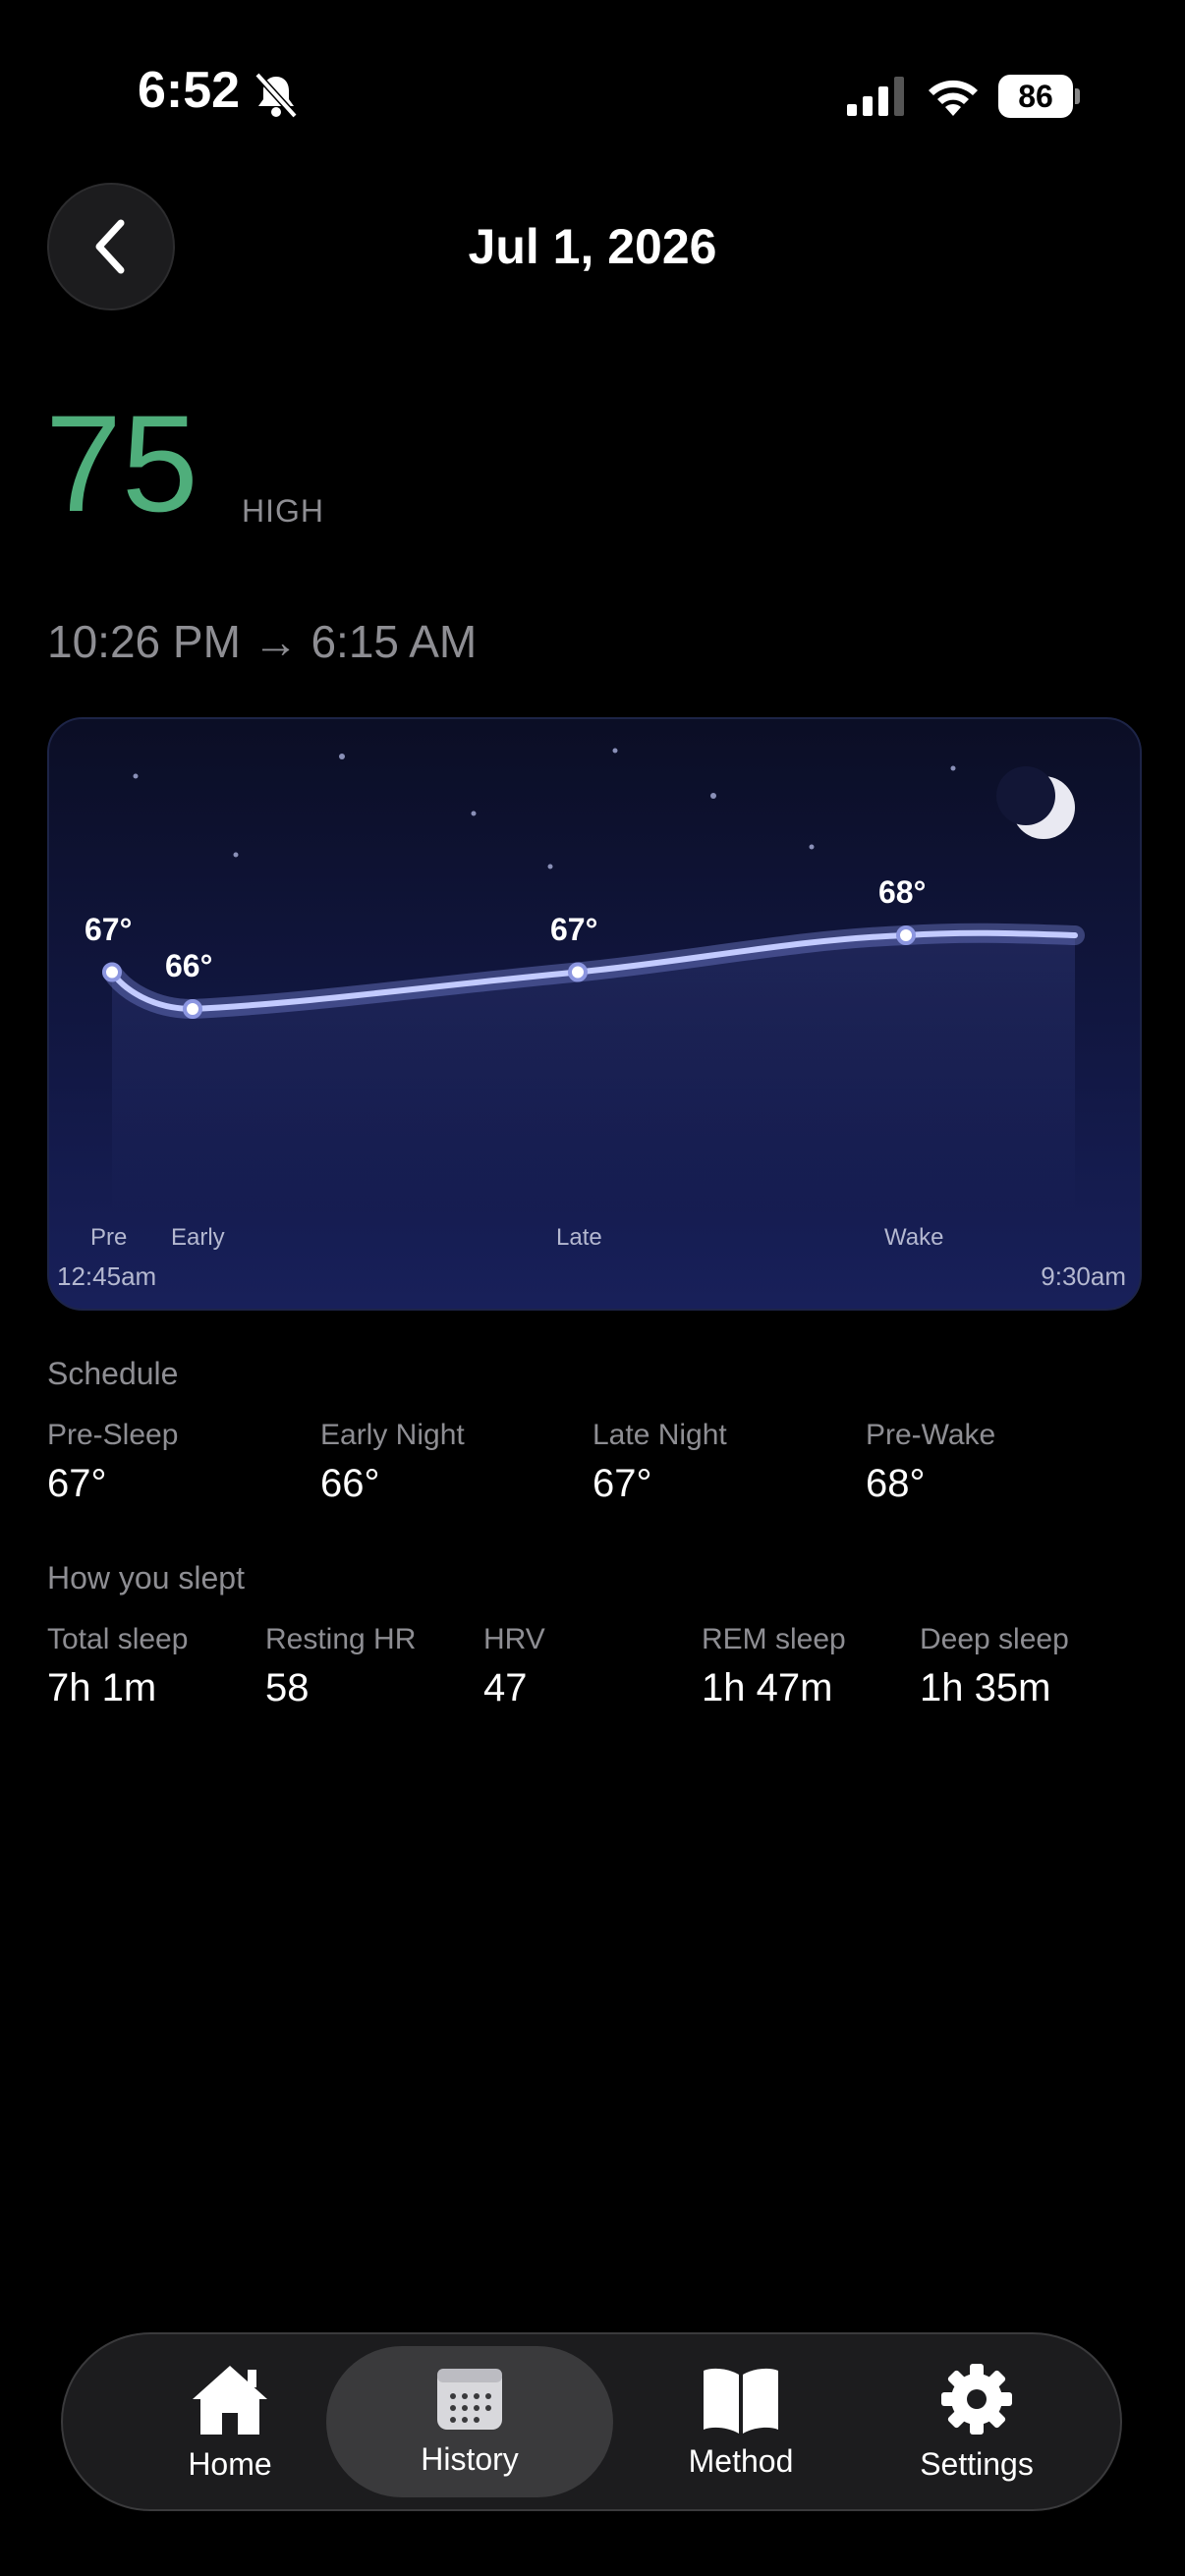  I want to click on tab-history: History, so click(470, 2421).